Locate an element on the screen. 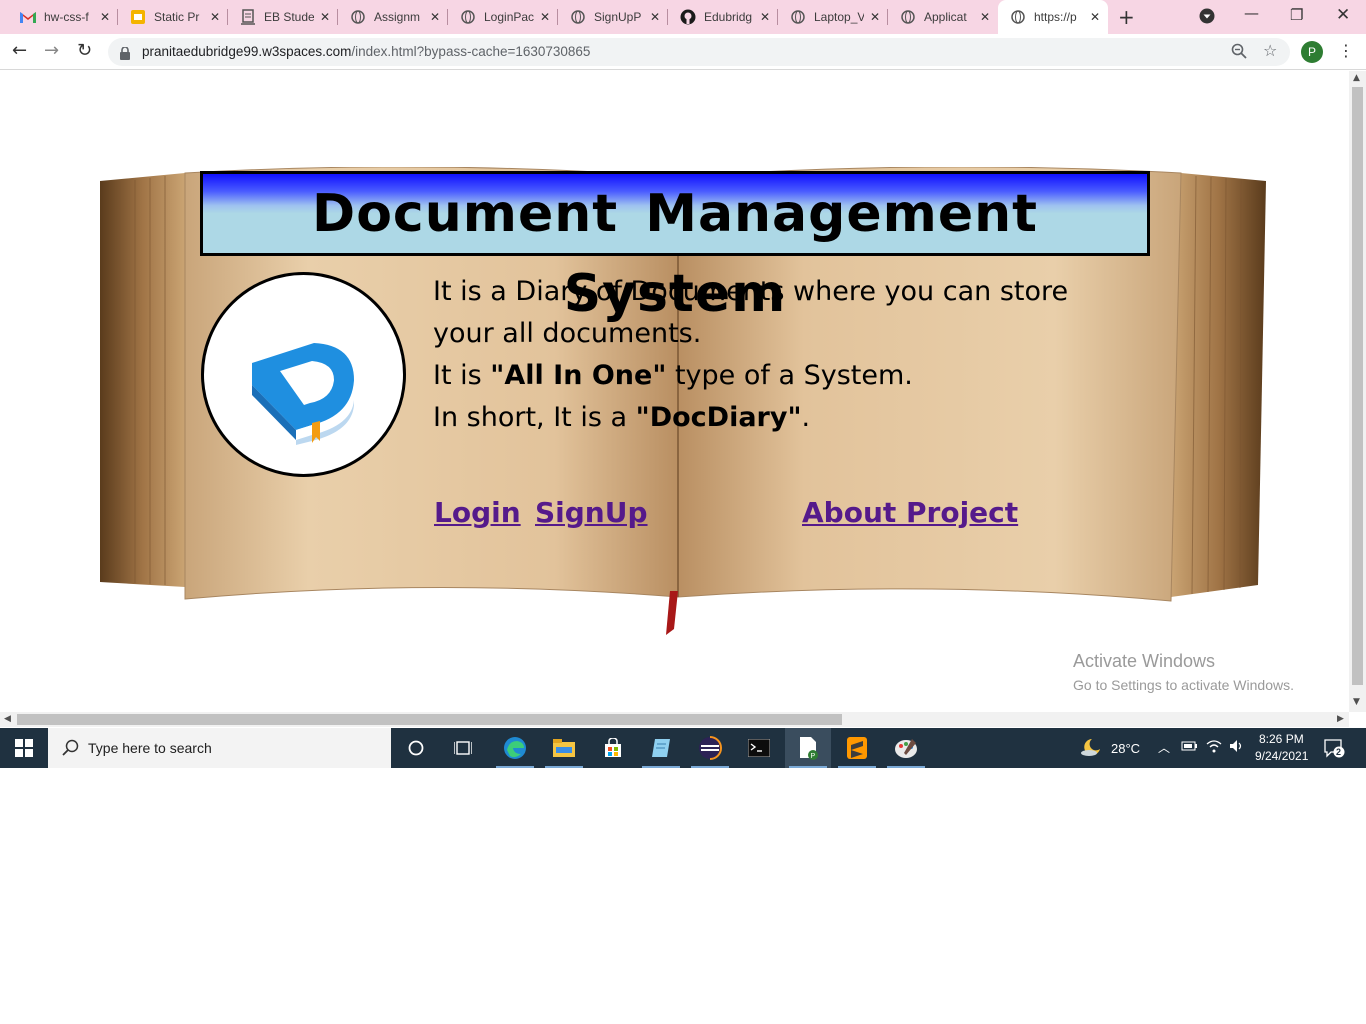 Image resolution: width=1366 pixels, height=1024 pixels. scroll-left-icon: ◀ is located at coordinates (7, 719).